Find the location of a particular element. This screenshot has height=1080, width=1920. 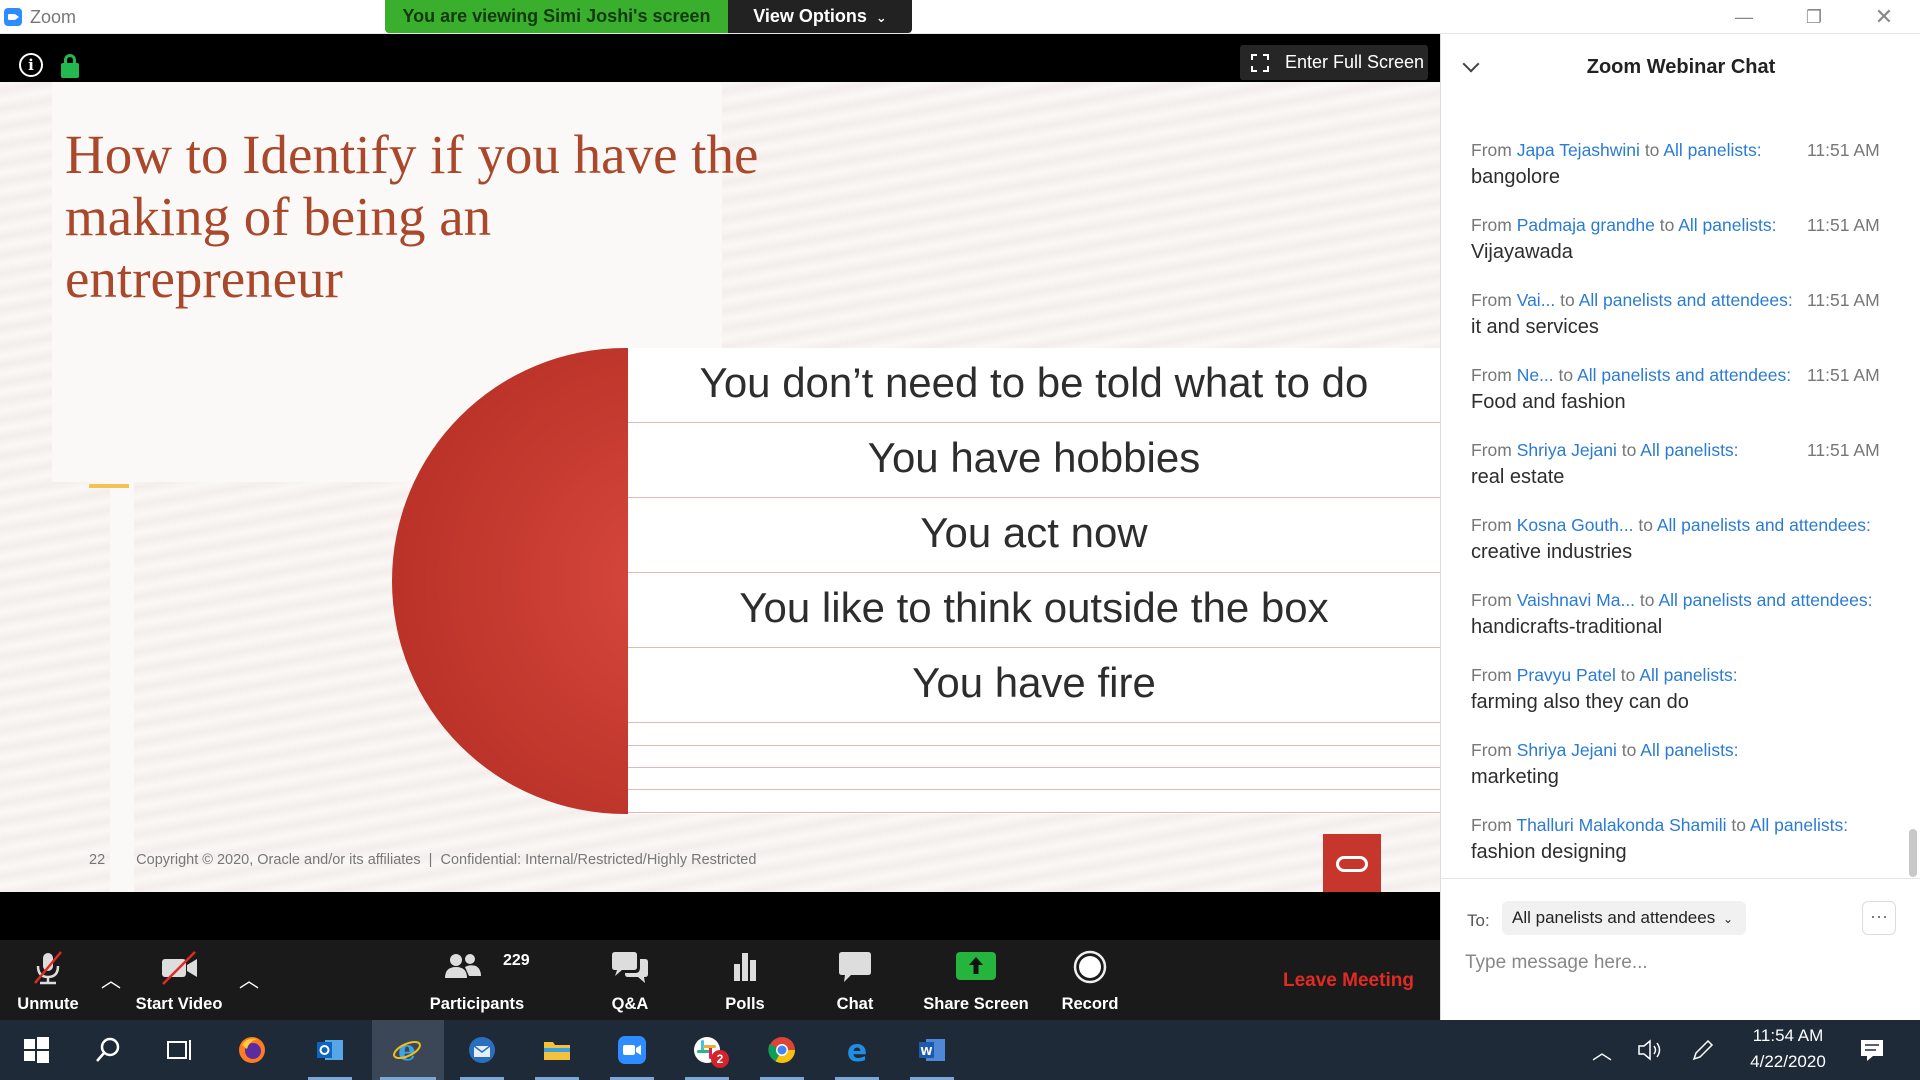

record-icon is located at coordinates (1090, 967).